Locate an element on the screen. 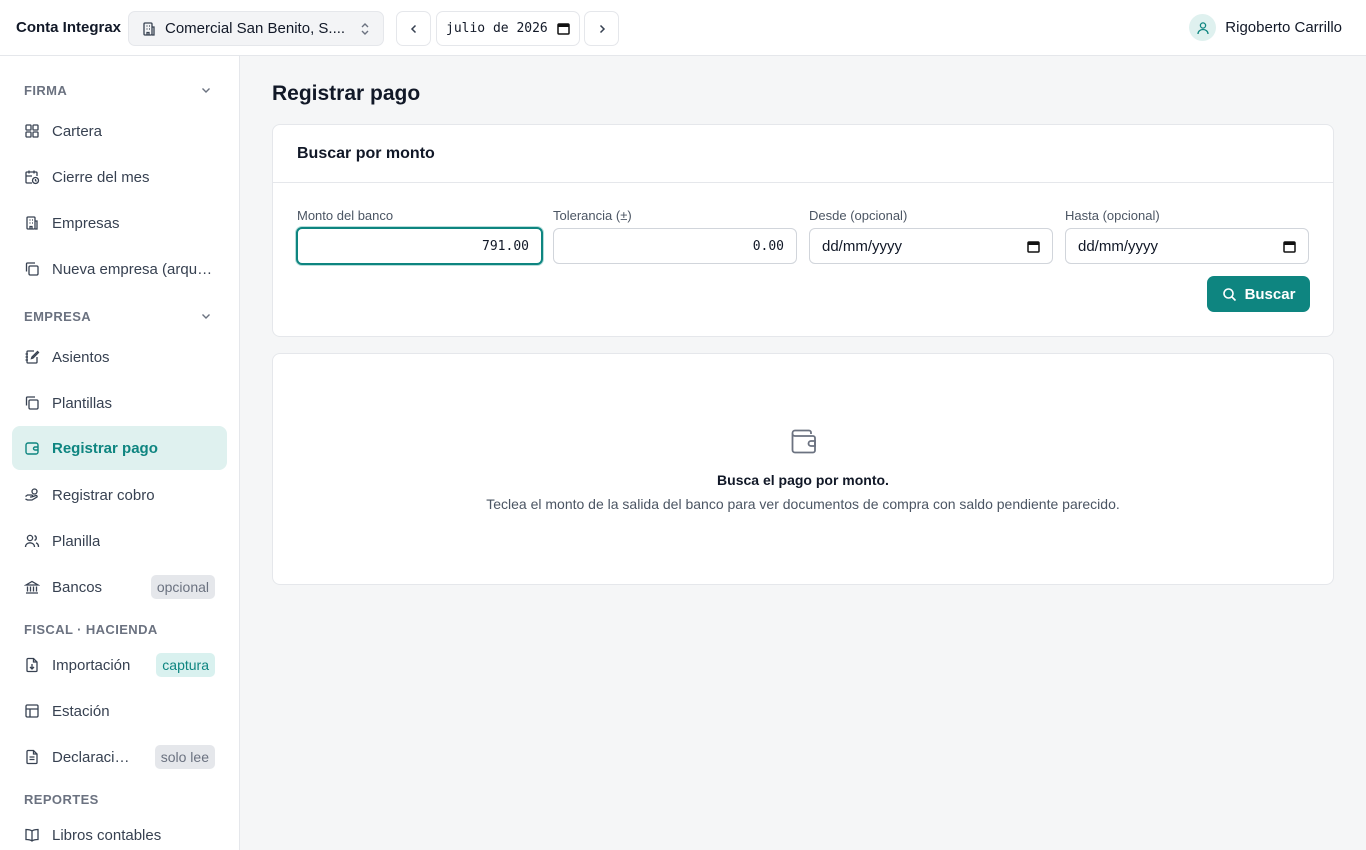 This screenshot has width=1366, height=850. sidebar-item-planilla: Planilla is located at coordinates (119, 541).